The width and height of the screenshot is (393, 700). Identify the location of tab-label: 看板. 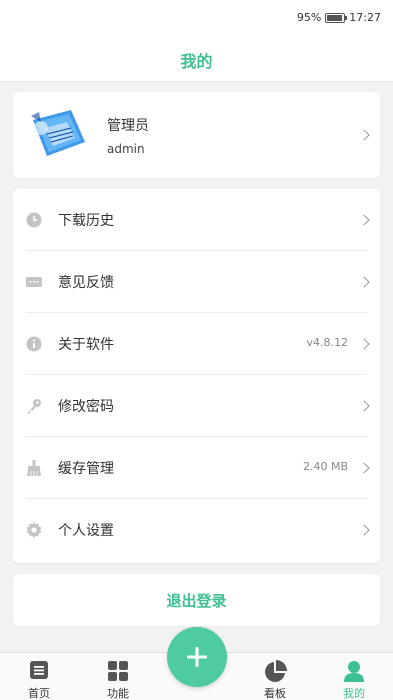
(275, 693).